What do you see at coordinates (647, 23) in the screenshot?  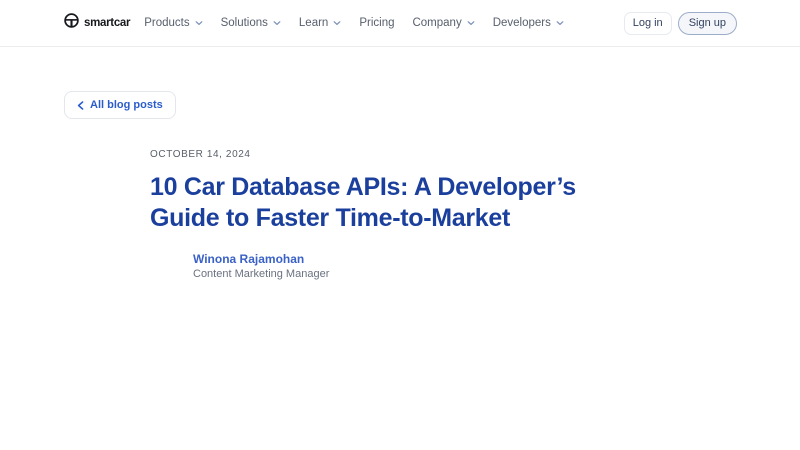 I see `login-button: Log in` at bounding box center [647, 23].